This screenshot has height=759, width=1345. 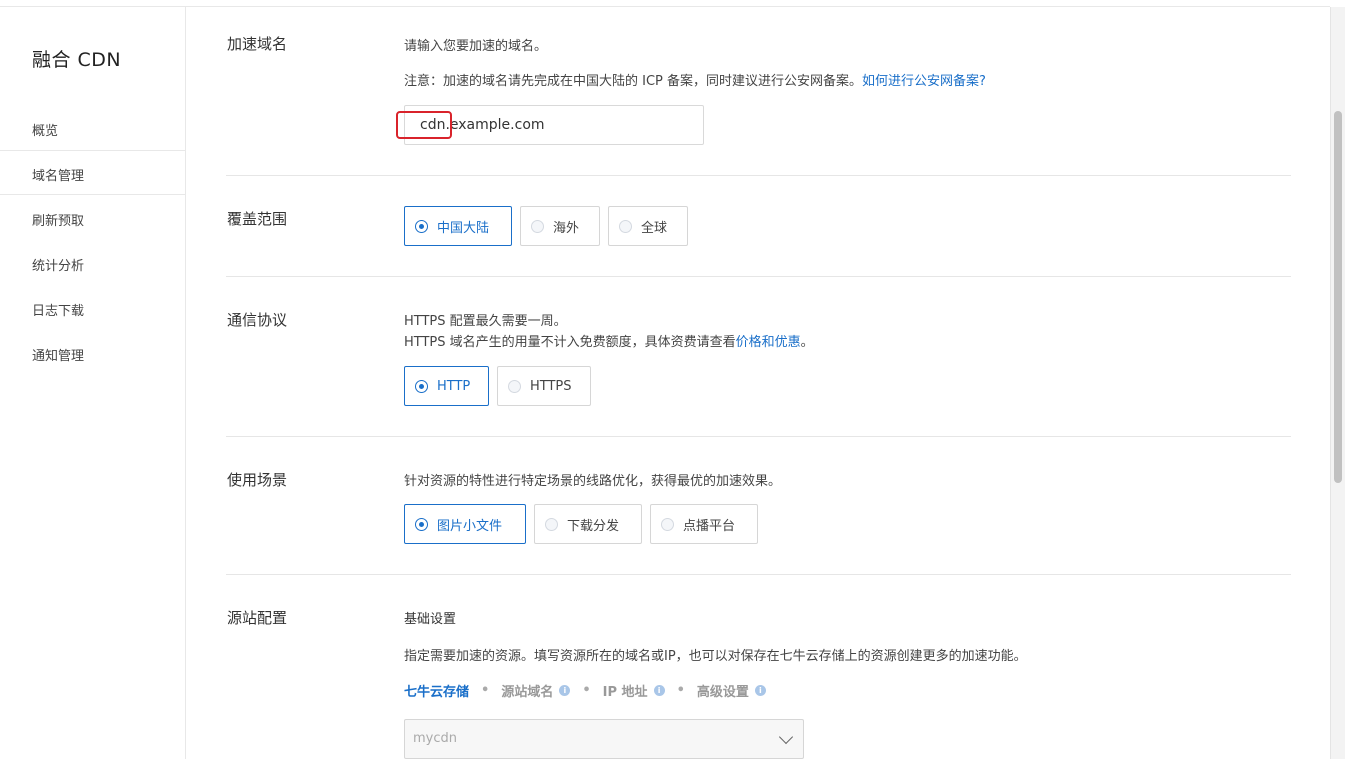 I want to click on police-filing-link: 如何进行公安网备案?, so click(x=924, y=81).